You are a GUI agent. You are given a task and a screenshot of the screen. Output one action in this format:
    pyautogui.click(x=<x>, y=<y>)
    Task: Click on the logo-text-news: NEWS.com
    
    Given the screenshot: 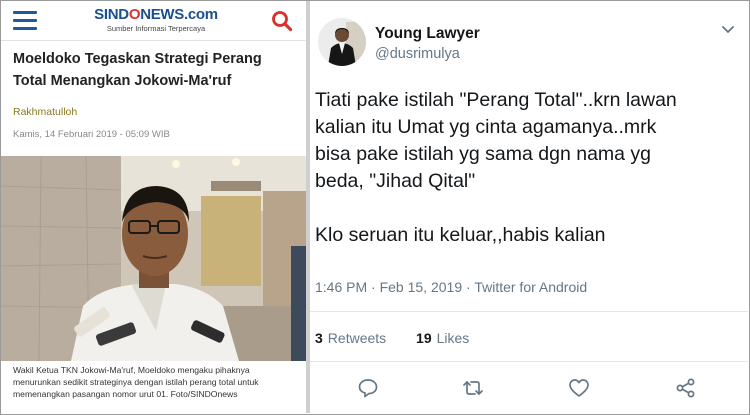 What is the action you would take?
    pyautogui.click(x=179, y=14)
    